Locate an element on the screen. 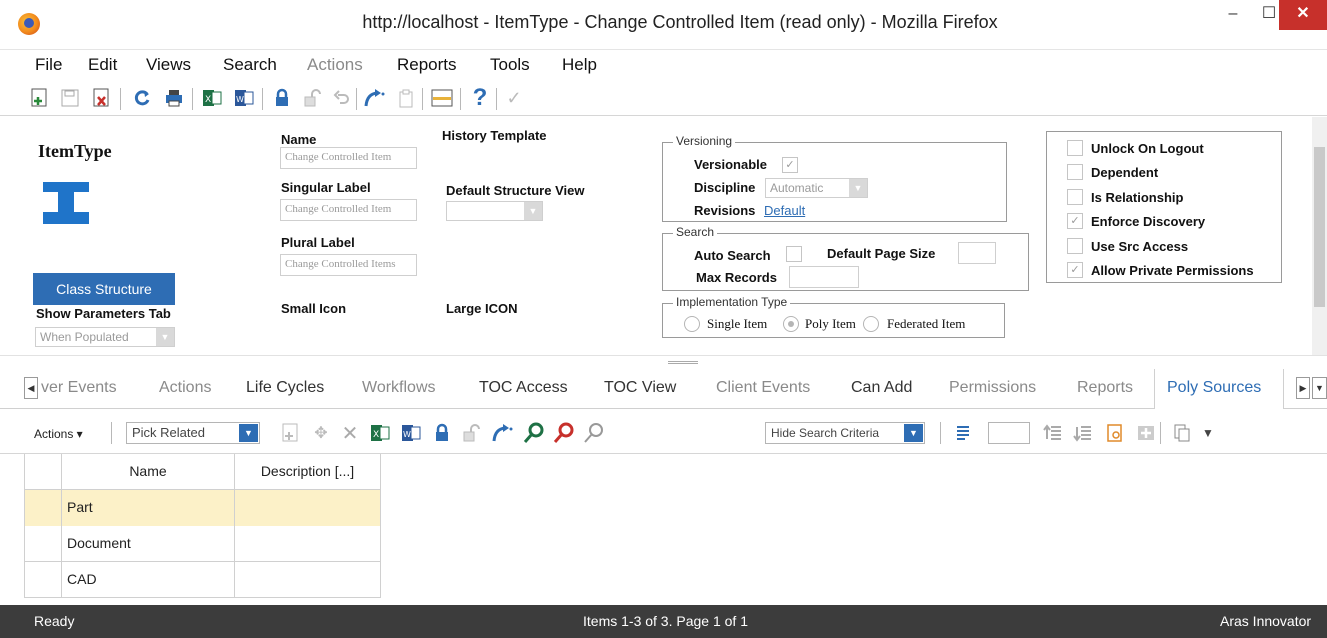 This screenshot has height=638, width=1327. pick-related-dropdown: Pick Related ▼ is located at coordinates (193, 433).